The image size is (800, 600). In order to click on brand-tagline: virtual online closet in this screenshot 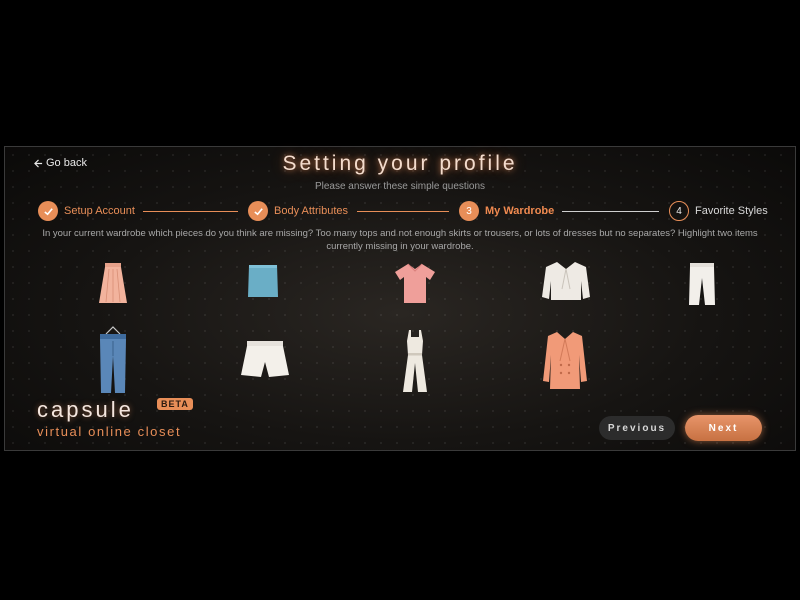, I will do `click(109, 431)`.